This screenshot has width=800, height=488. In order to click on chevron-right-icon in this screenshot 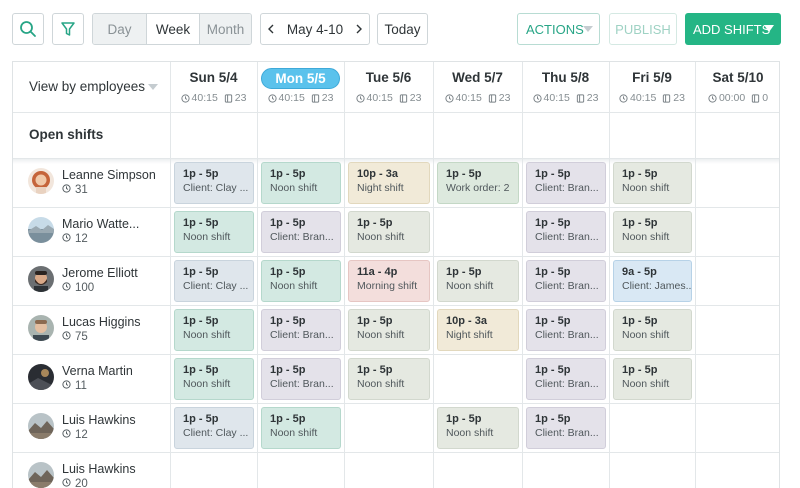, I will do `click(359, 29)`.